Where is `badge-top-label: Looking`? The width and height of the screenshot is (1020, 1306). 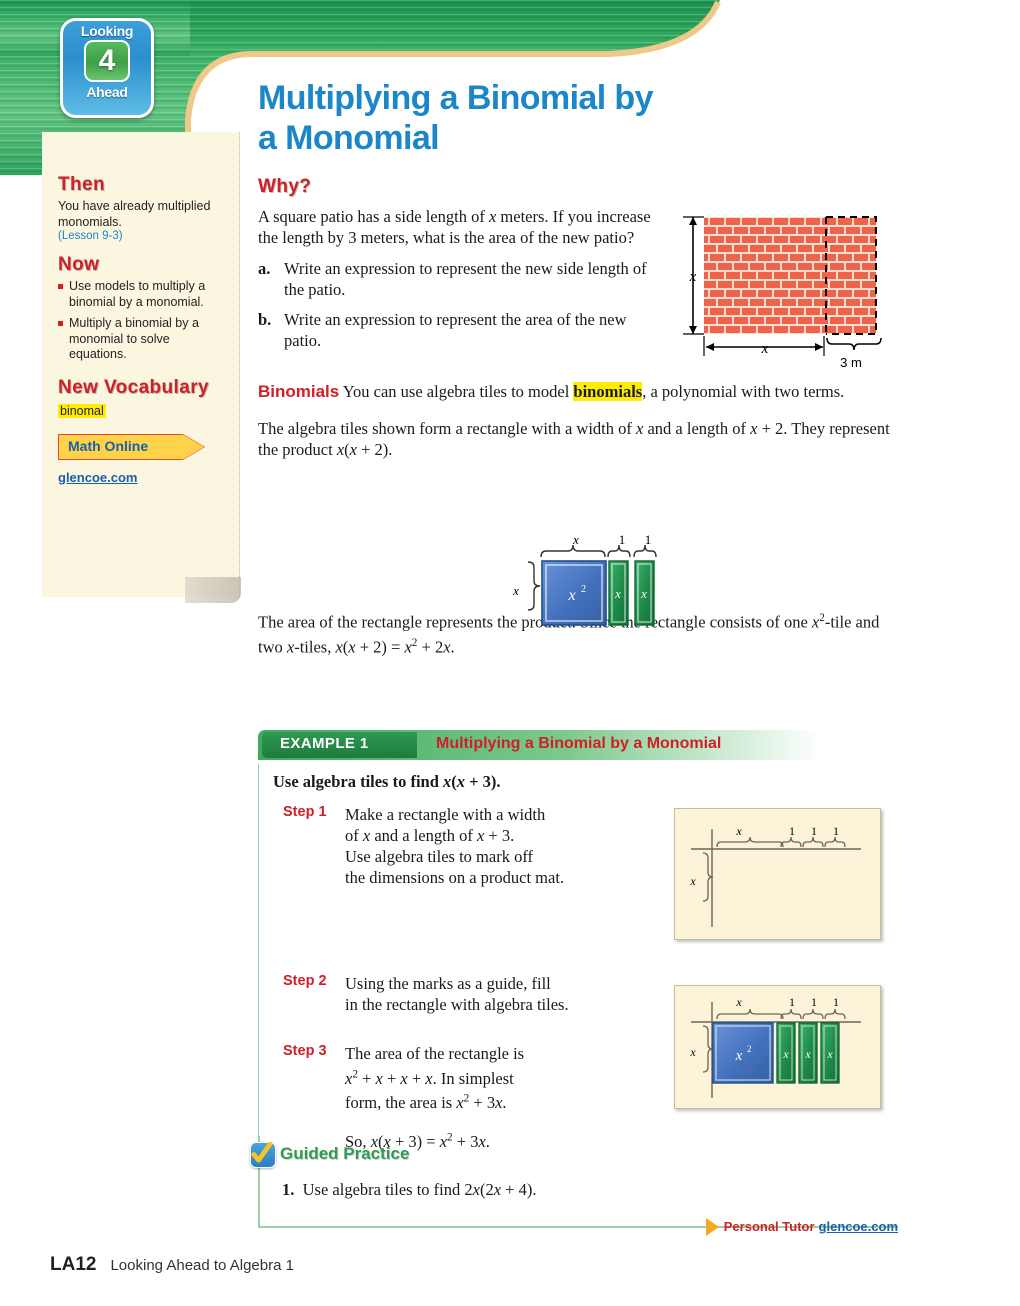
badge-top-label: Looking is located at coordinates (107, 31).